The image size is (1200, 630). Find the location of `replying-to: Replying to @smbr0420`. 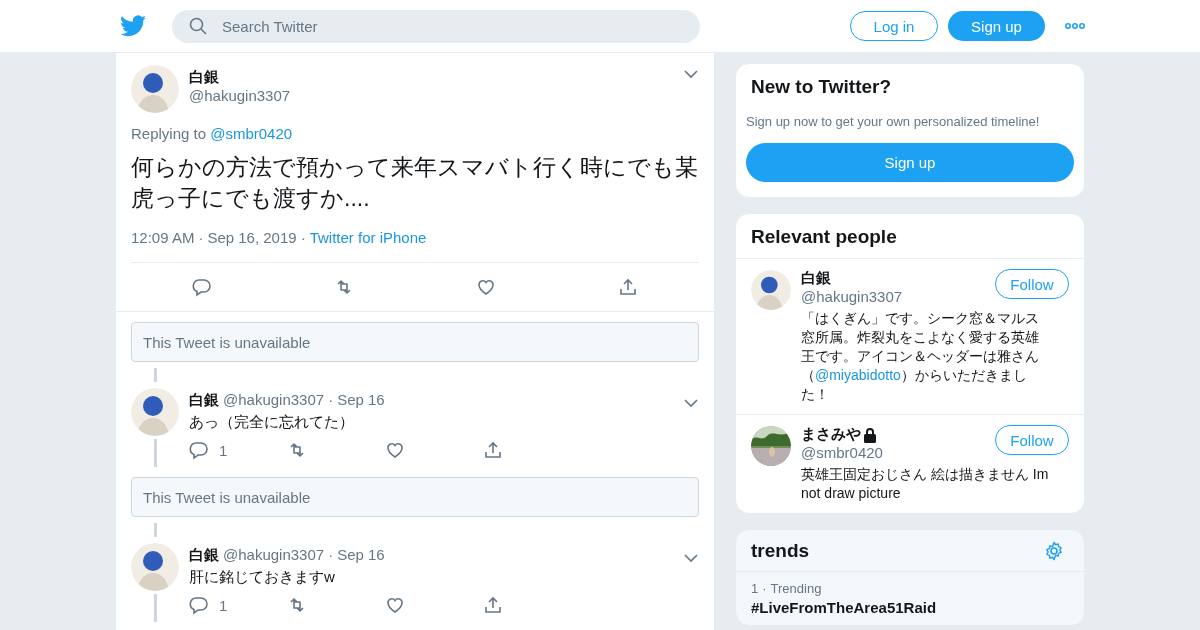

replying-to: Replying to @smbr0420 is located at coordinates (212, 133).